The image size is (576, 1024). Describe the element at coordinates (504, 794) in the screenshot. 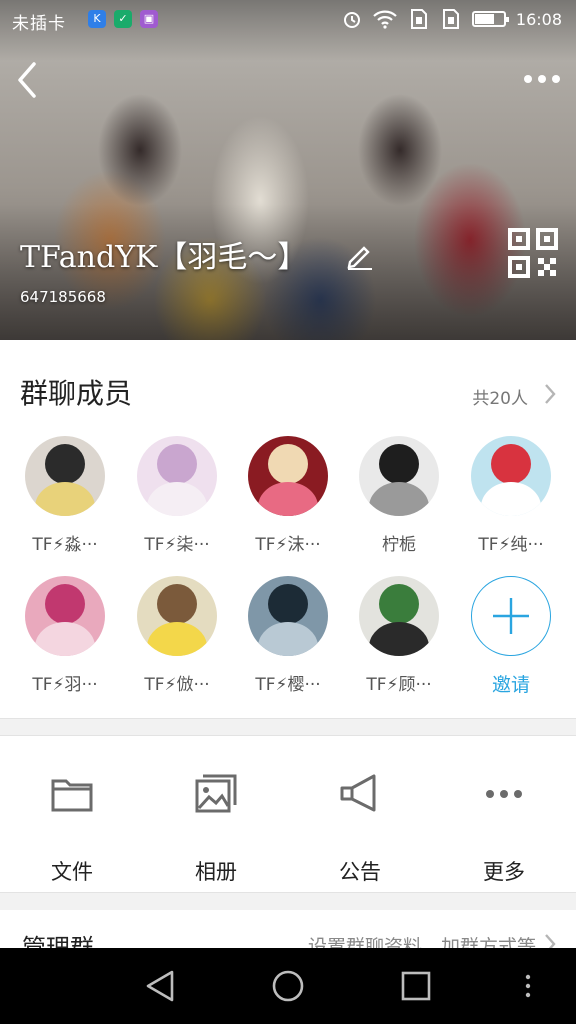

I see `more-dots-icon` at that location.